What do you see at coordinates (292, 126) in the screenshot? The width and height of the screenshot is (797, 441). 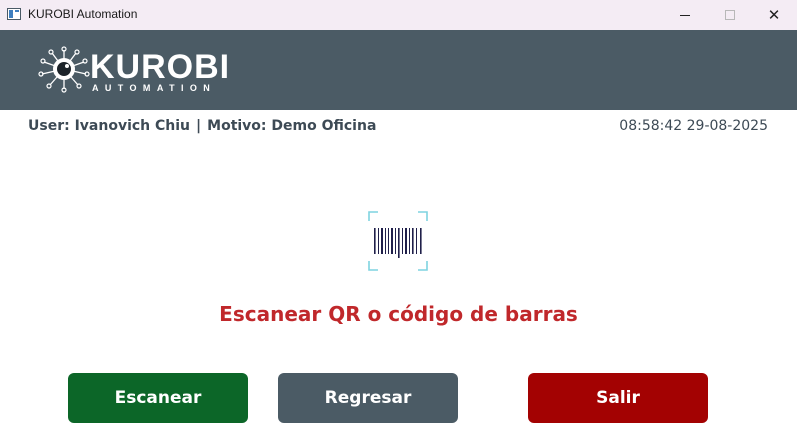 I see `reason-label: Motivo: Demo Oficina` at bounding box center [292, 126].